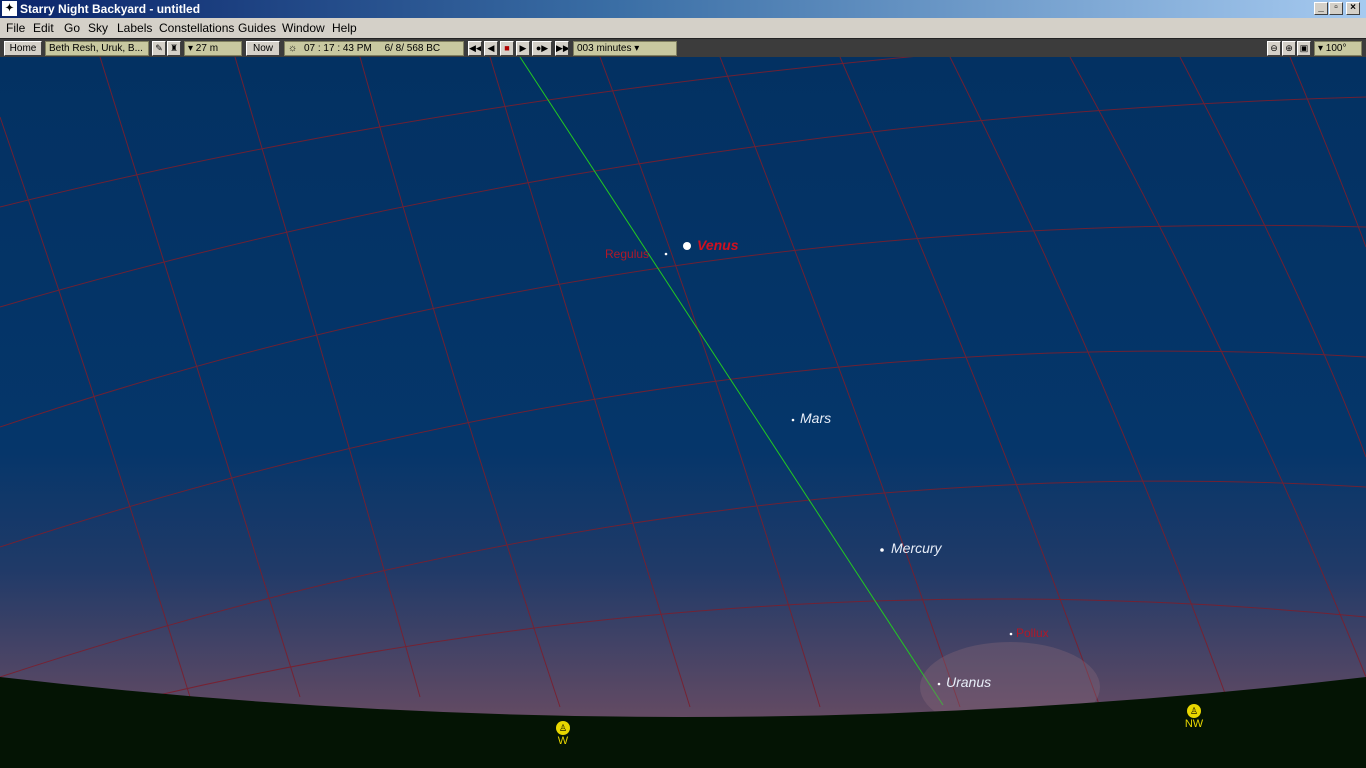 This screenshot has width=1366, height=768. I want to click on play-icon: ▶, so click(523, 48).